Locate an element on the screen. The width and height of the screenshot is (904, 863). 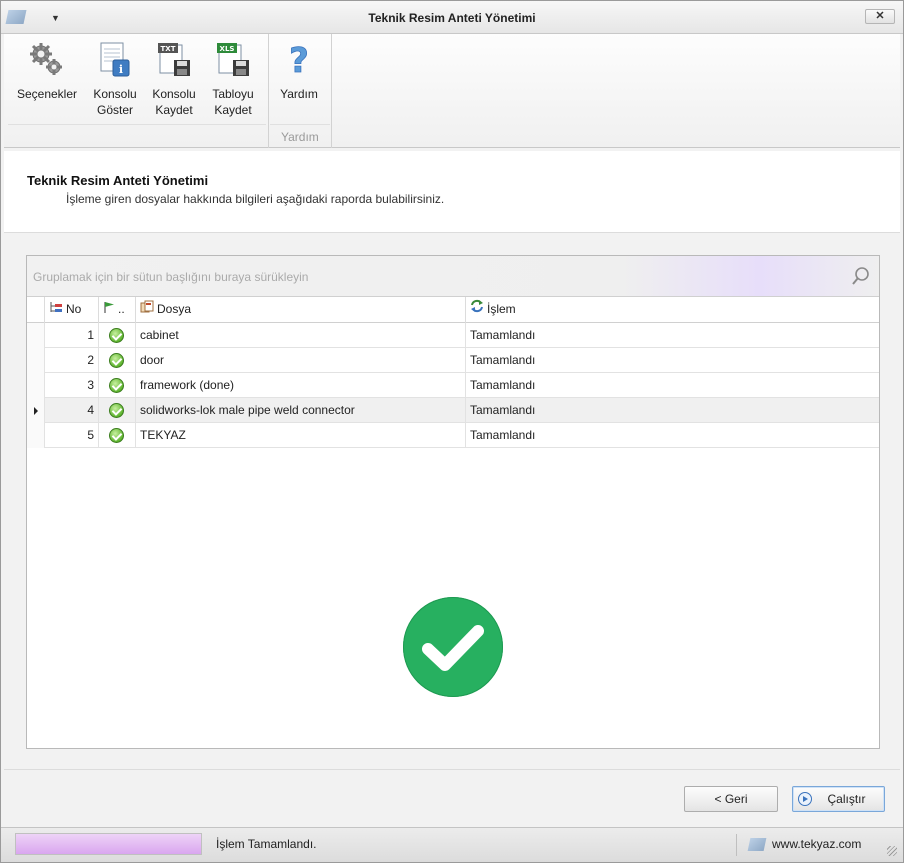
save-table-button: XLS Tabloyu Kaydet is located at coordinates (233, 79).